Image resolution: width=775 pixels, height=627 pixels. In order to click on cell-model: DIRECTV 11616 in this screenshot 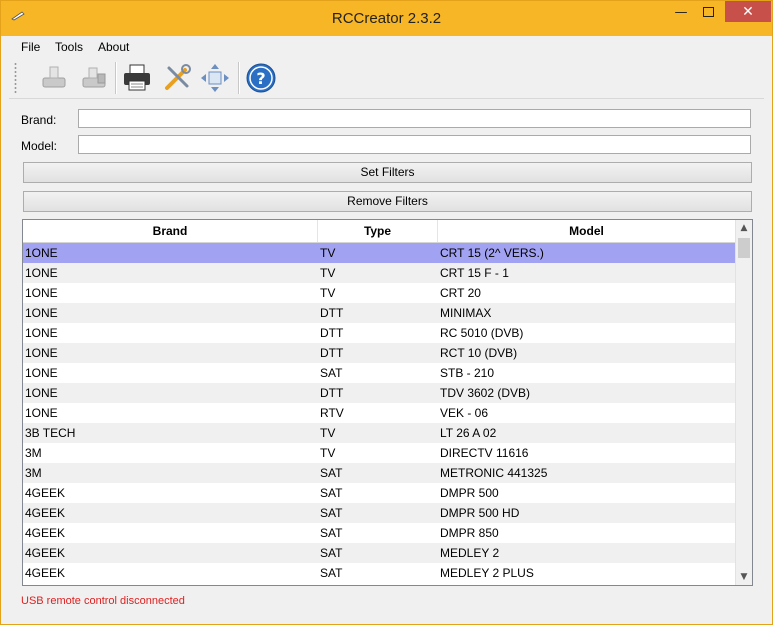, I will do `click(484, 453)`.